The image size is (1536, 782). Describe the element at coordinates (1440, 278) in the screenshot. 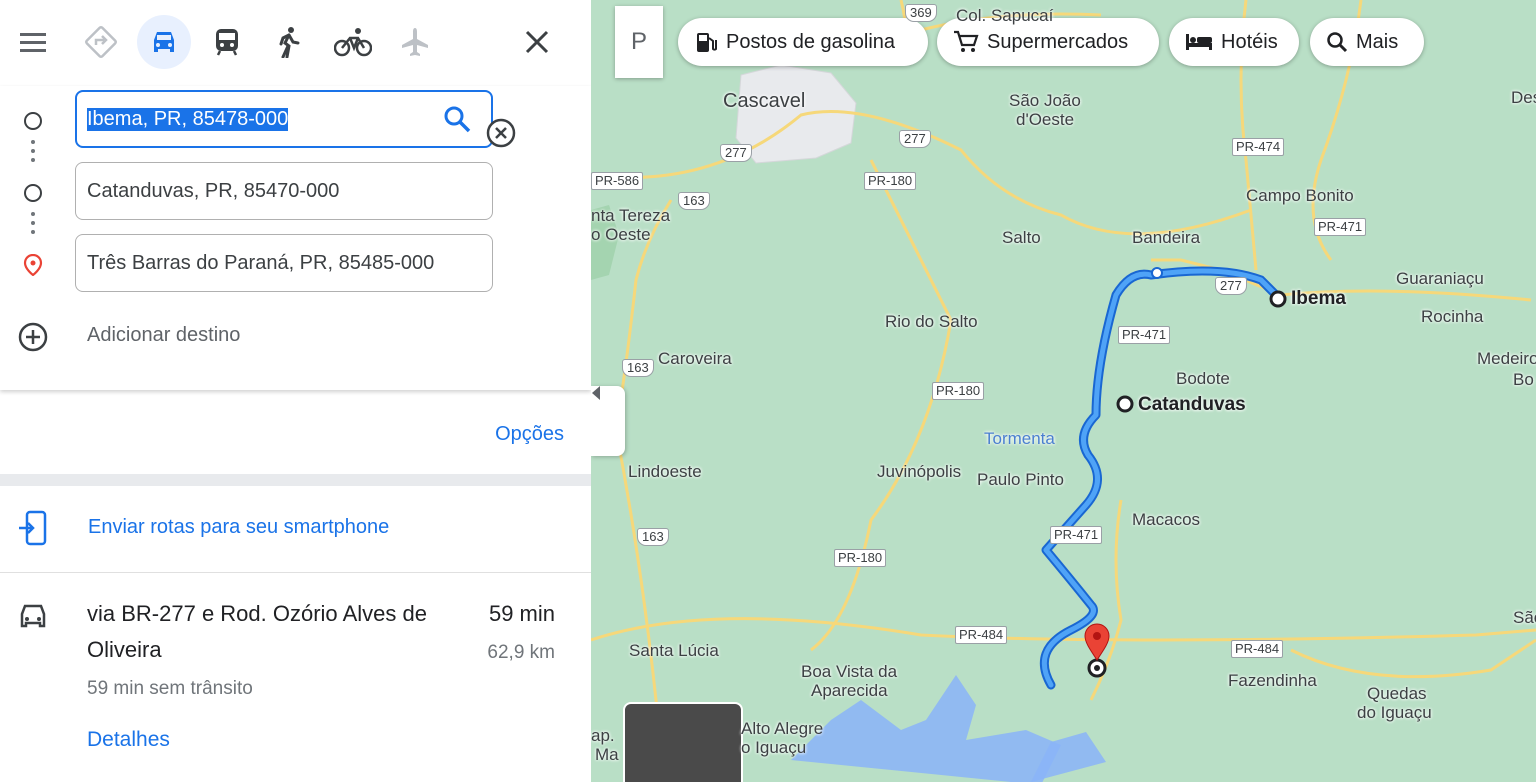

I see `place-label: Guaraniaçu` at that location.